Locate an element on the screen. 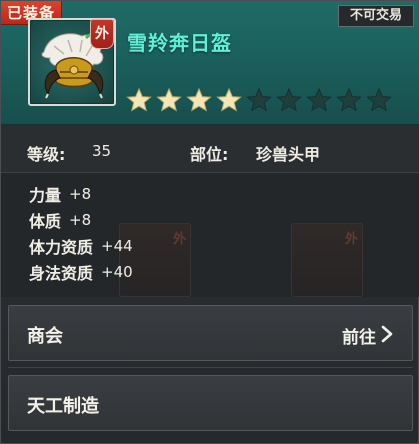  shop-label: 商会 is located at coordinates (45, 336).